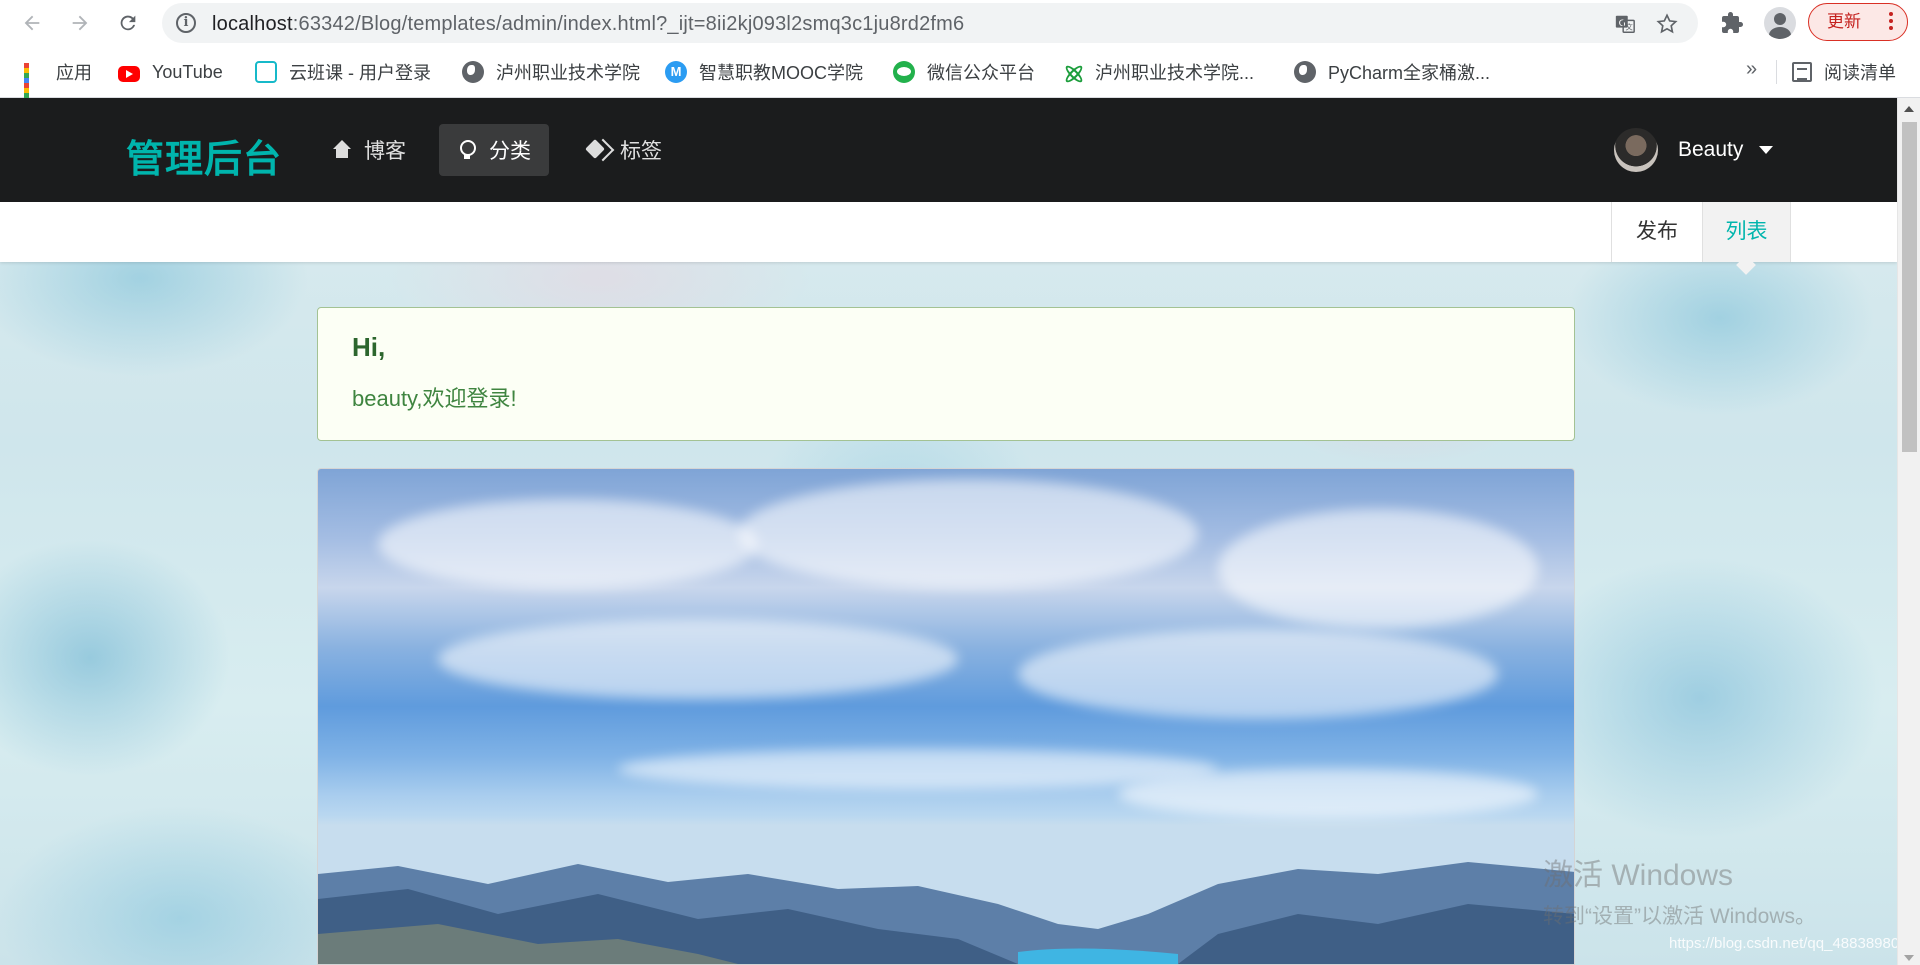  Describe the element at coordinates (1732, 23) in the screenshot. I see `extensions-icon` at that location.